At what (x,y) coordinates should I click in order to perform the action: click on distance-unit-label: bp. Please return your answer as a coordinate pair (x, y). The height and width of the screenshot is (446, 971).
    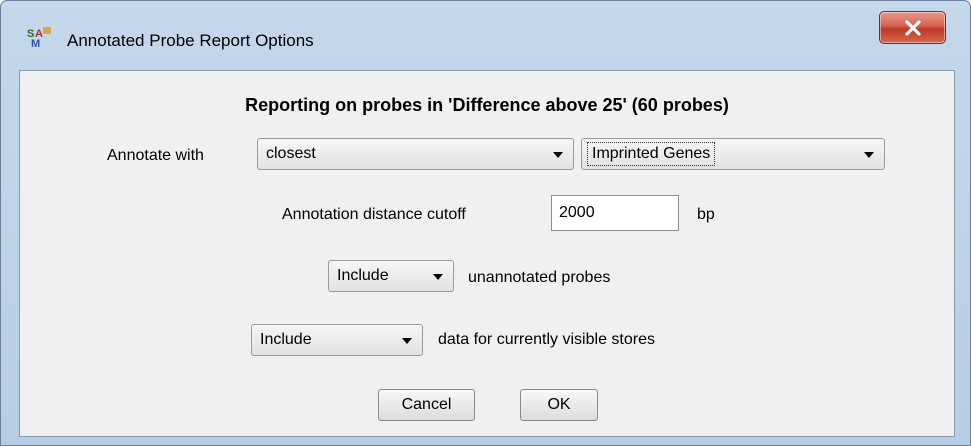
    Looking at the image, I should click on (706, 214).